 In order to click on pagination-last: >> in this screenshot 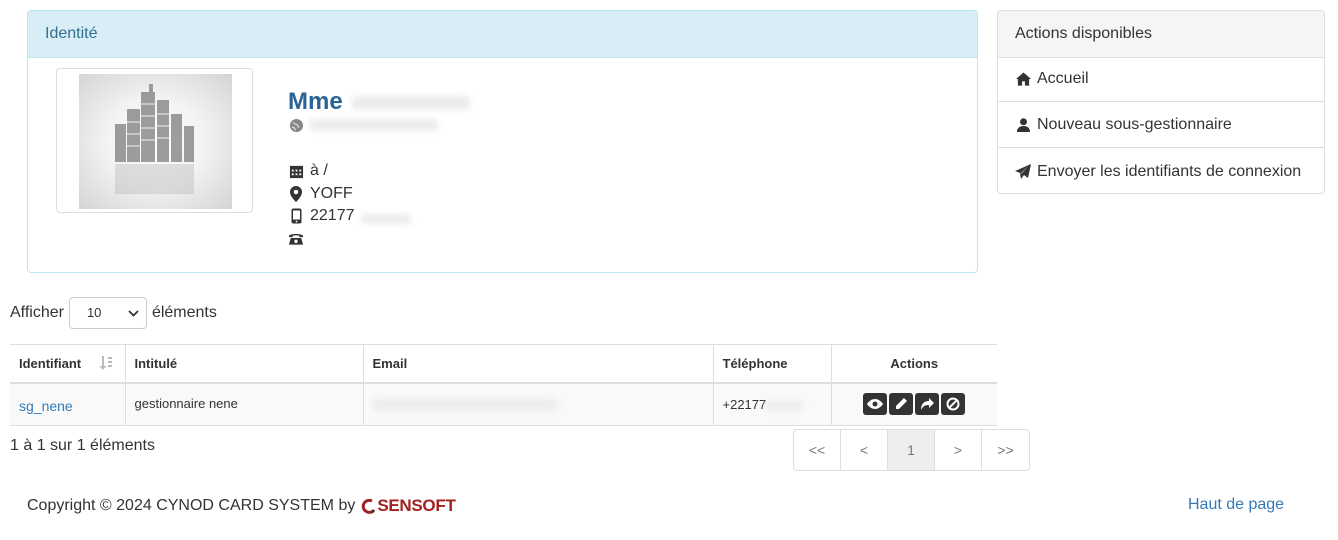, I will do `click(1005, 450)`.